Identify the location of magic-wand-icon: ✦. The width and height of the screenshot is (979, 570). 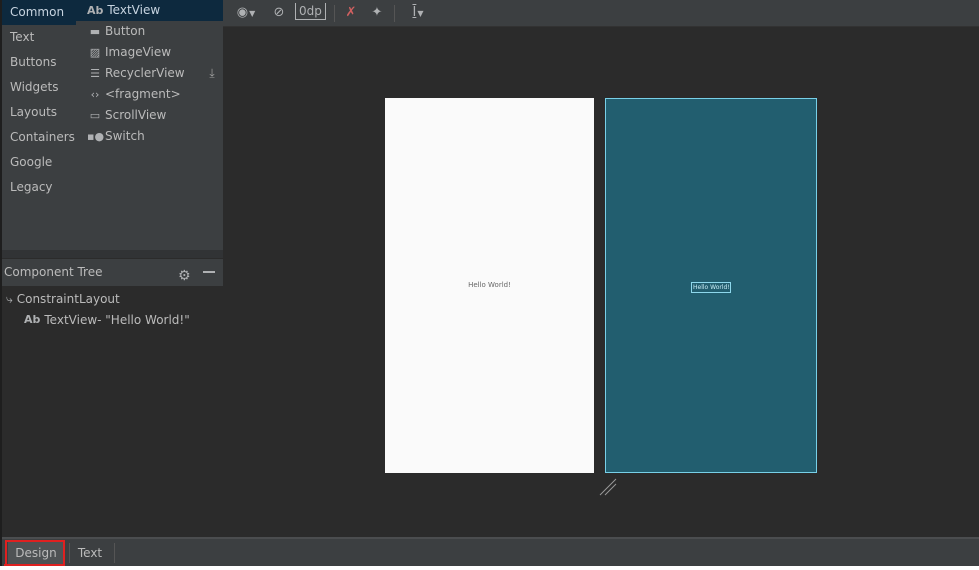
(377, 12).